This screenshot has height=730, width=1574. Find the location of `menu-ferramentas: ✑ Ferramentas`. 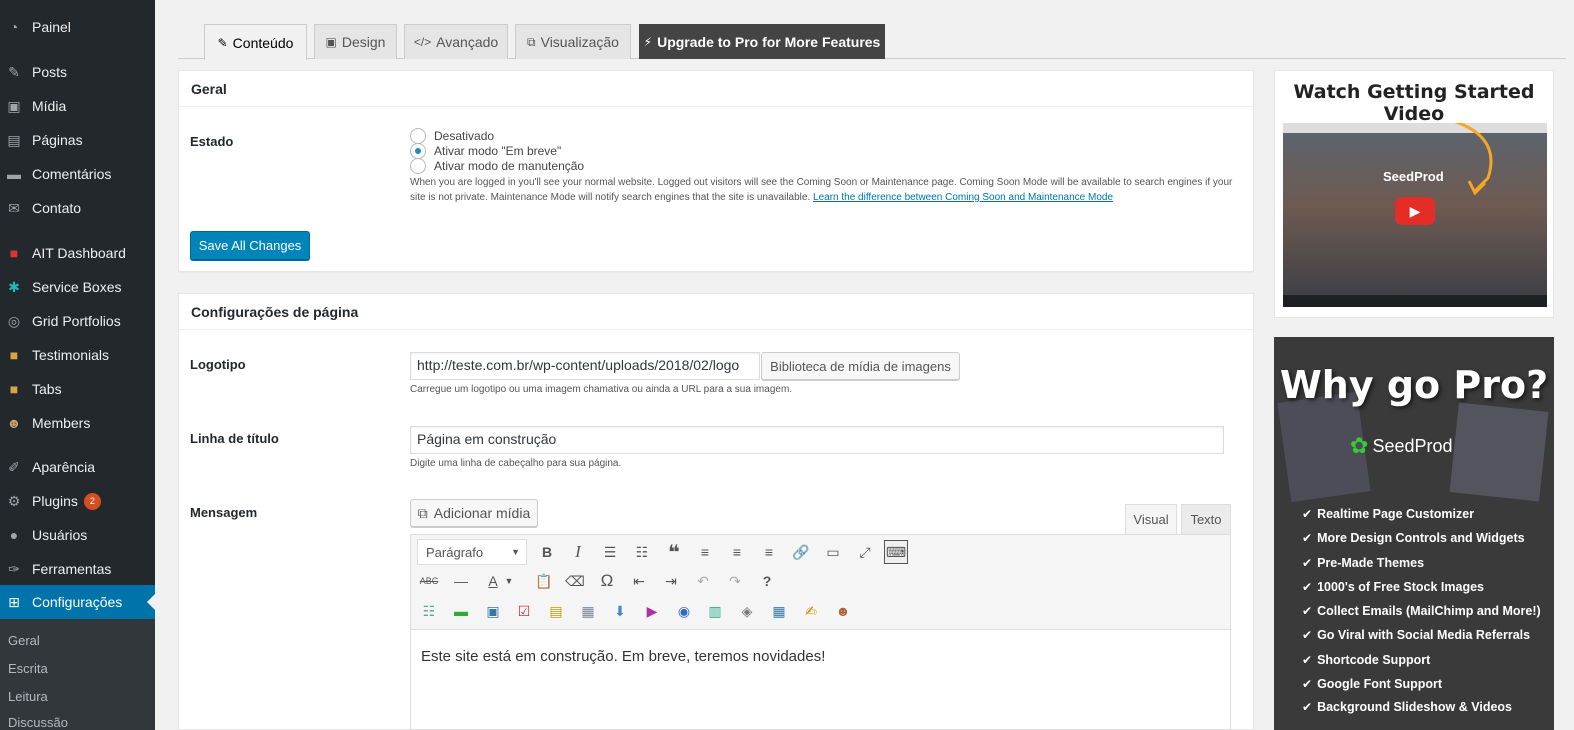

menu-ferramentas: ✑ Ferramentas is located at coordinates (77, 569).